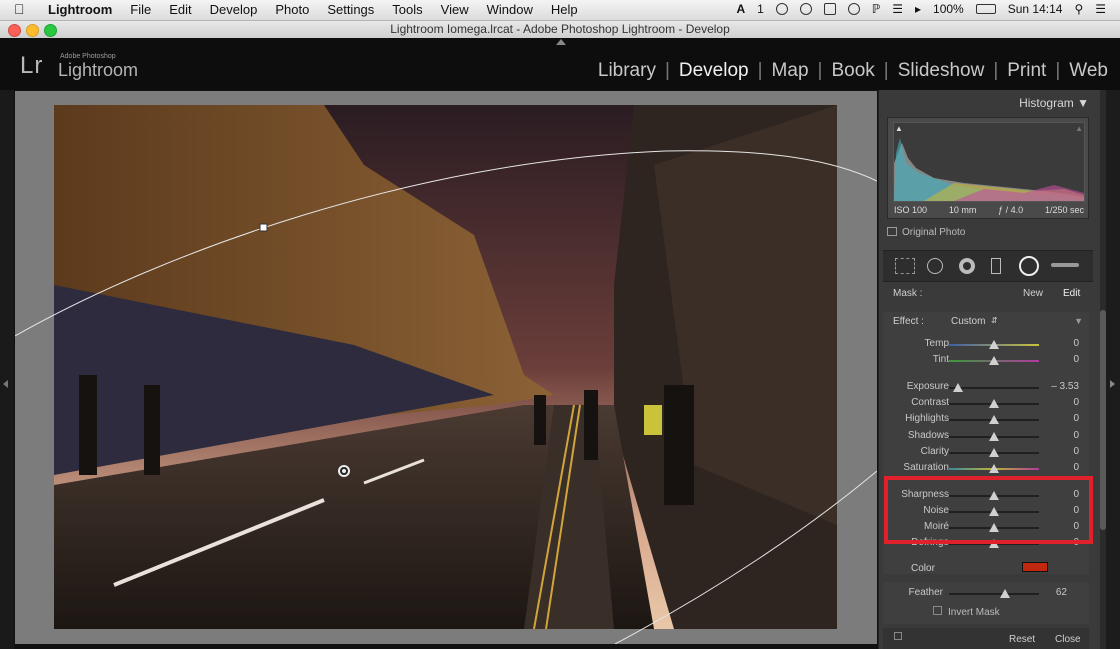  What do you see at coordinates (986, 638) in the screenshot?
I see `panel-footer: Reset Close` at bounding box center [986, 638].